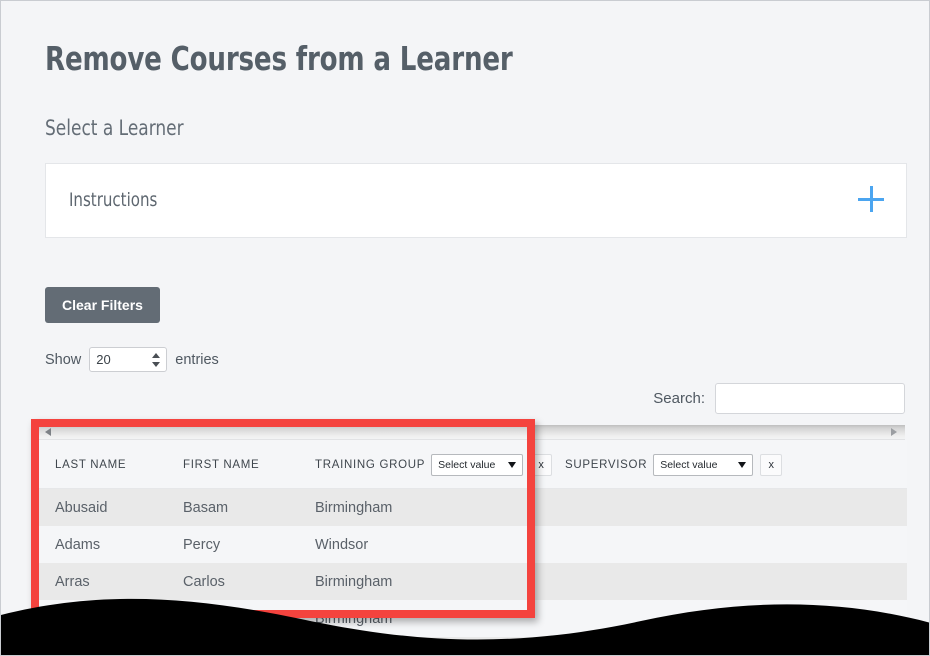 Image resolution: width=930 pixels, height=656 pixels. Describe the element at coordinates (110, 507) in the screenshot. I see `cell-last-name: Abusaid` at that location.